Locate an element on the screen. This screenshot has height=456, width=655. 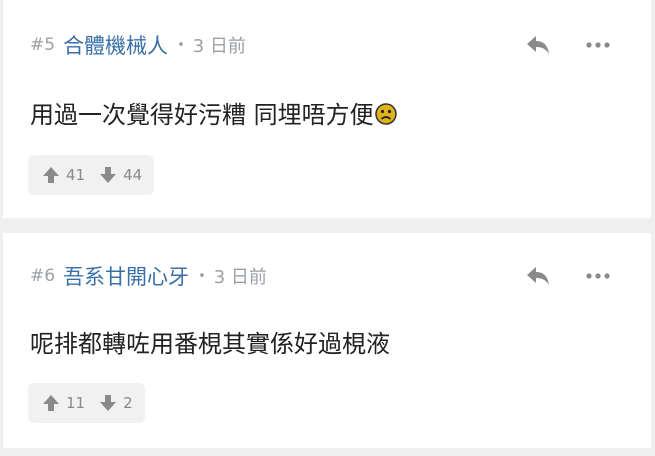
comment-header: #6 吾系甘開心牙 • 3 日前 is located at coordinates (148, 276).